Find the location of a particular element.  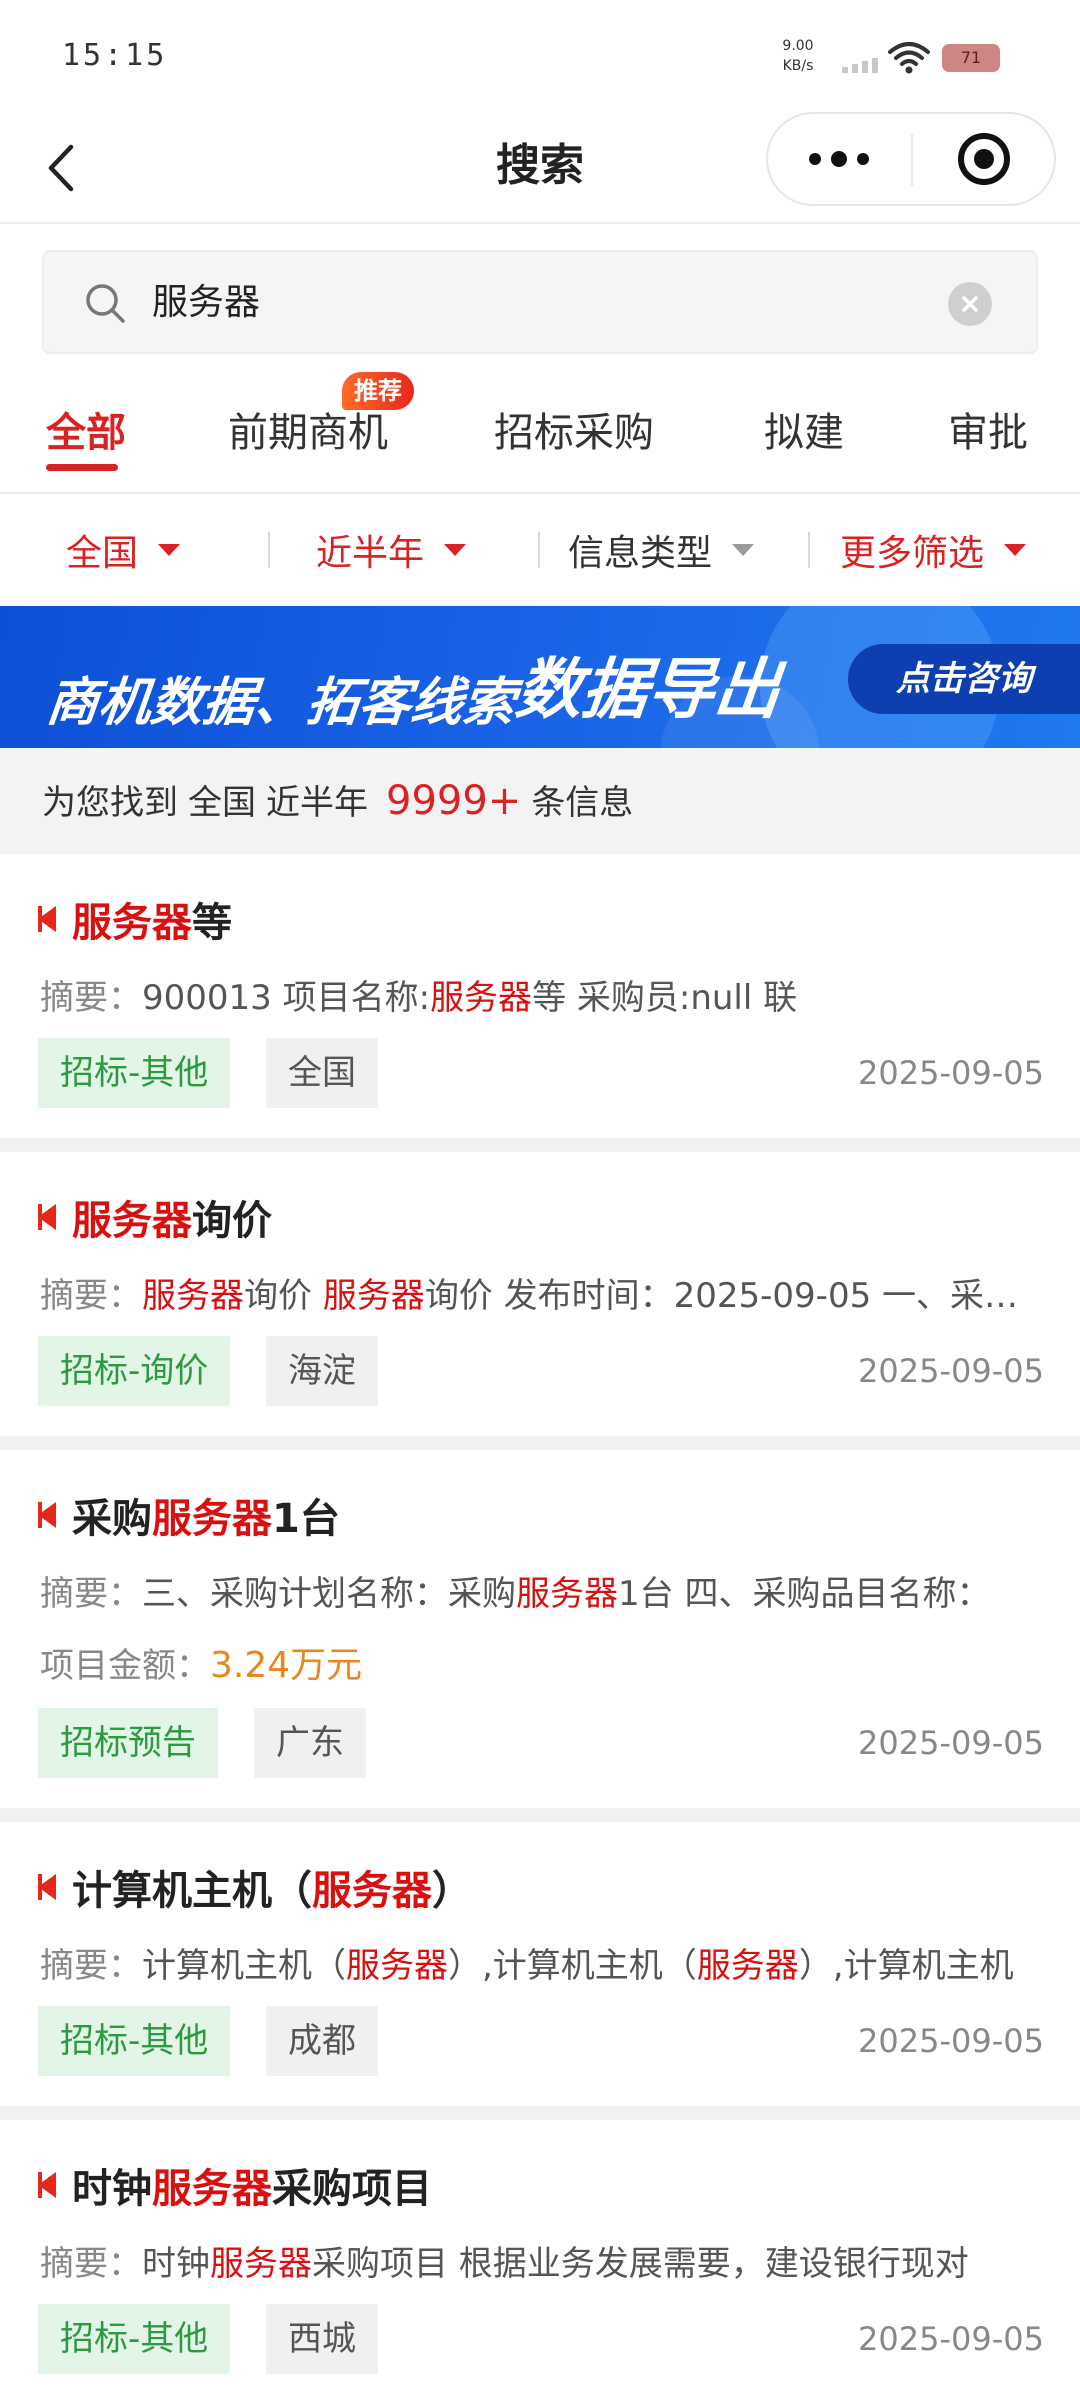

filter-info-type-label: 信息类型 is located at coordinates (640, 553).